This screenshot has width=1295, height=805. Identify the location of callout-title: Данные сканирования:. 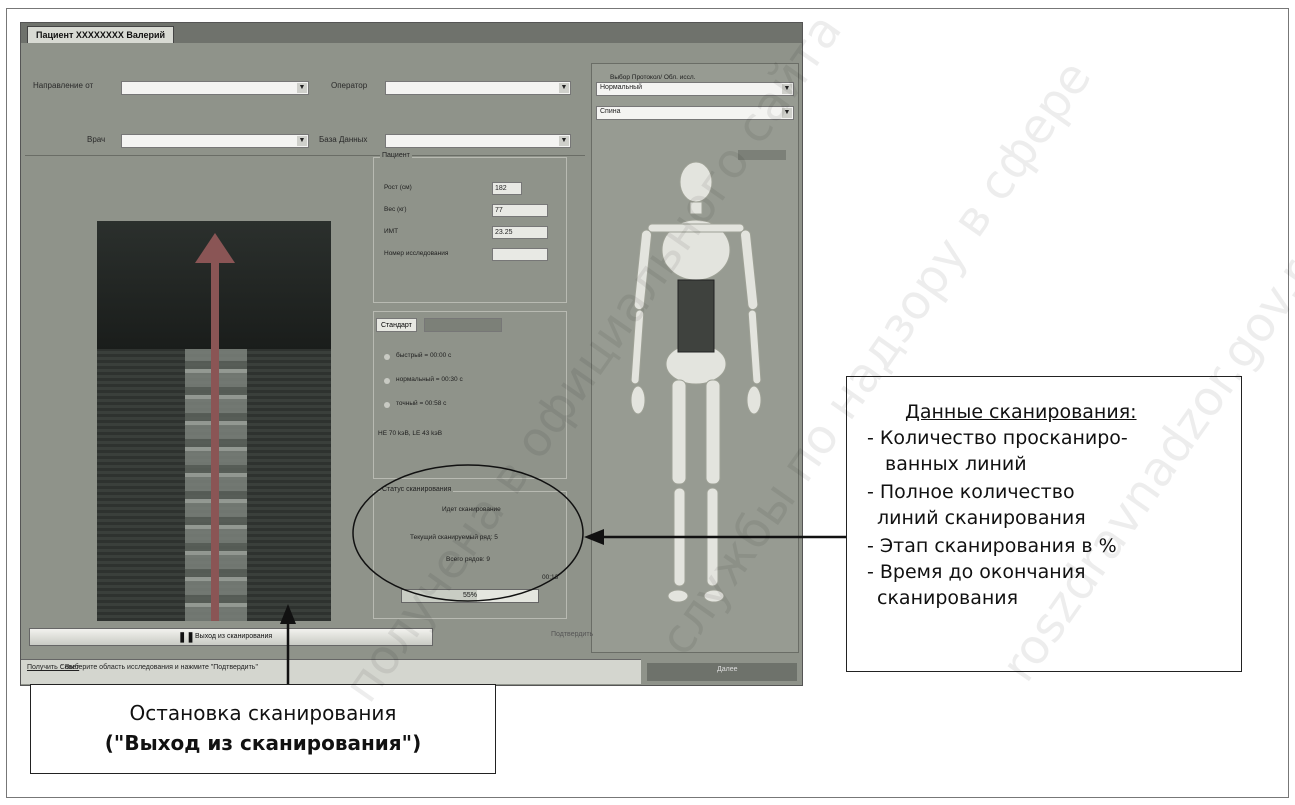
(1021, 412).